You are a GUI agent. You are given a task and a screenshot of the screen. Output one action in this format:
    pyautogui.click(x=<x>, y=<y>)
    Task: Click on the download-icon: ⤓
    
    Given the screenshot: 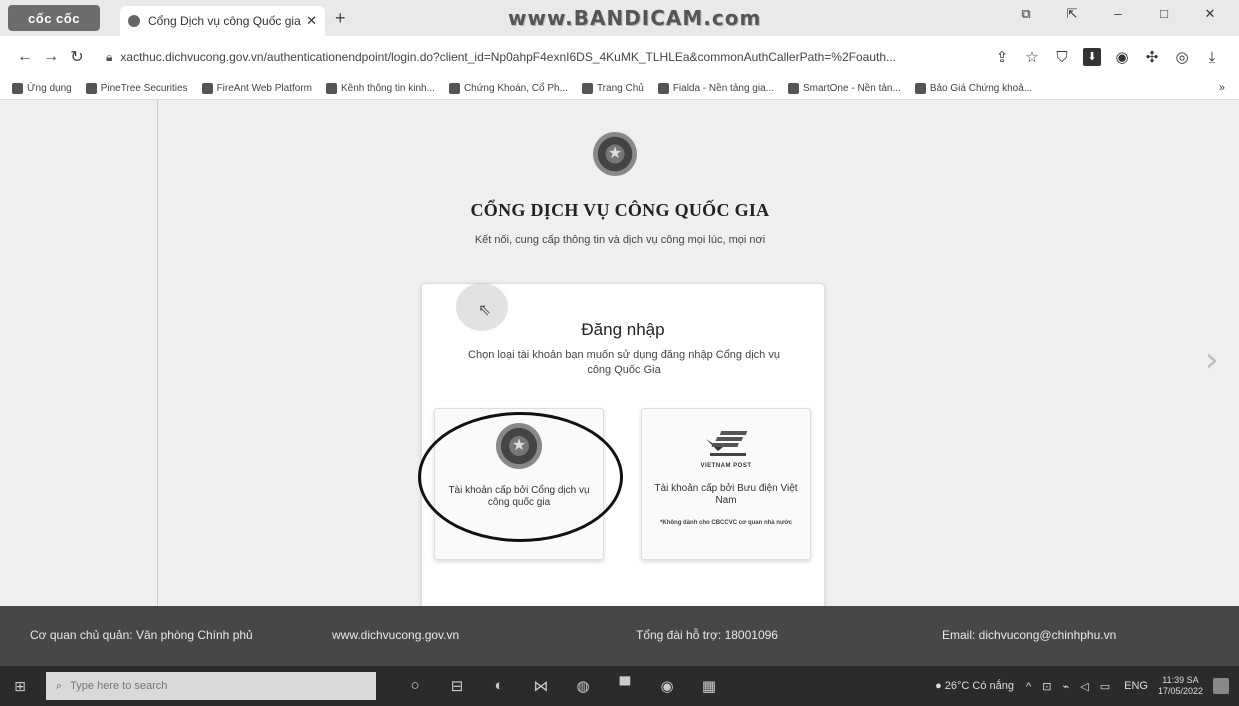 What is the action you would take?
    pyautogui.click(x=1212, y=57)
    